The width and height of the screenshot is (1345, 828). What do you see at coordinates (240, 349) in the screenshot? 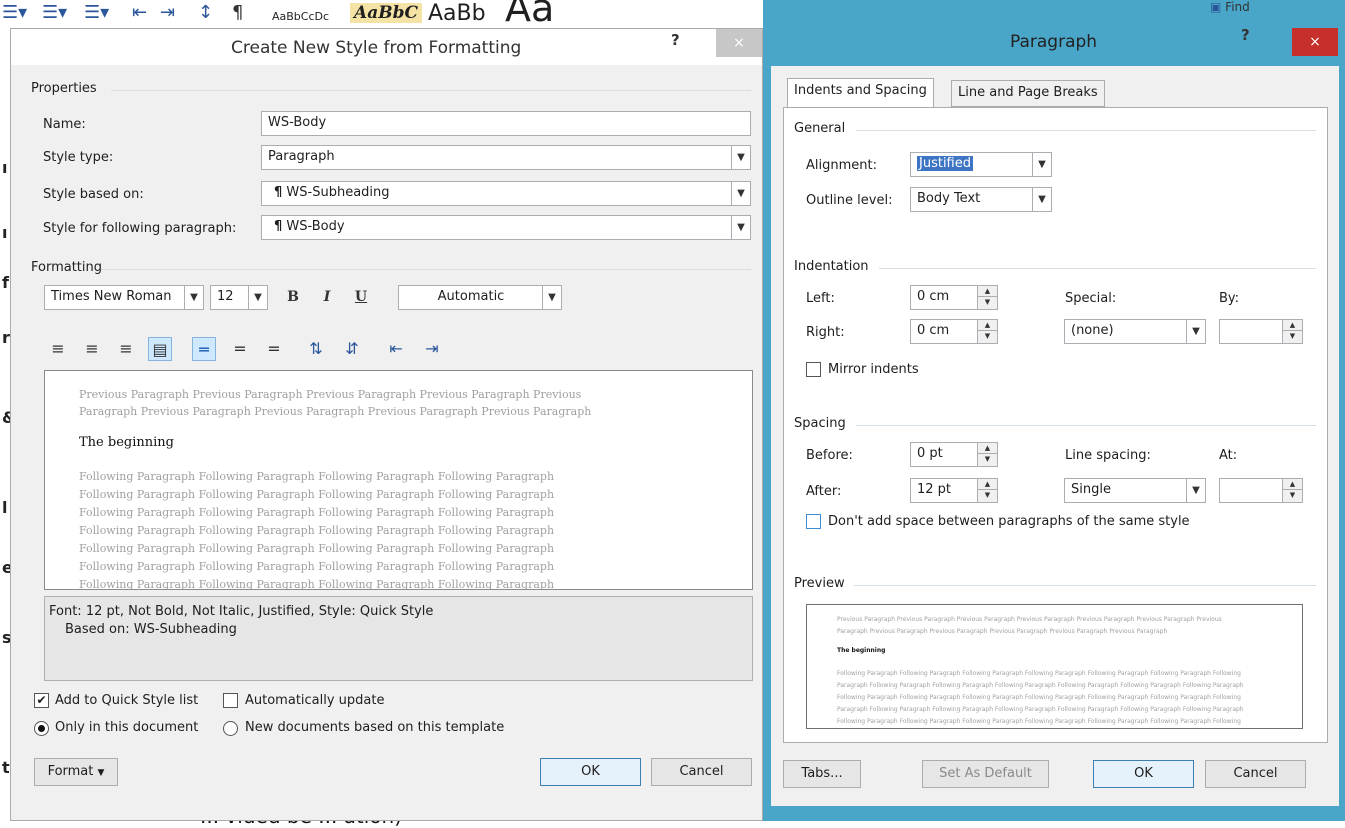
I see `one-half-spacing-icon: =` at bounding box center [240, 349].